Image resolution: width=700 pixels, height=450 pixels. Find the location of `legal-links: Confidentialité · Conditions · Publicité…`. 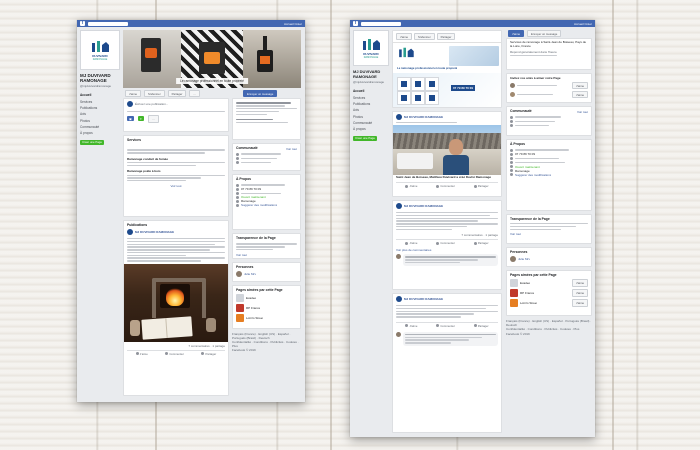

legal-links: Confidentialité · Conditions · Publicité… is located at coordinates (266, 344).